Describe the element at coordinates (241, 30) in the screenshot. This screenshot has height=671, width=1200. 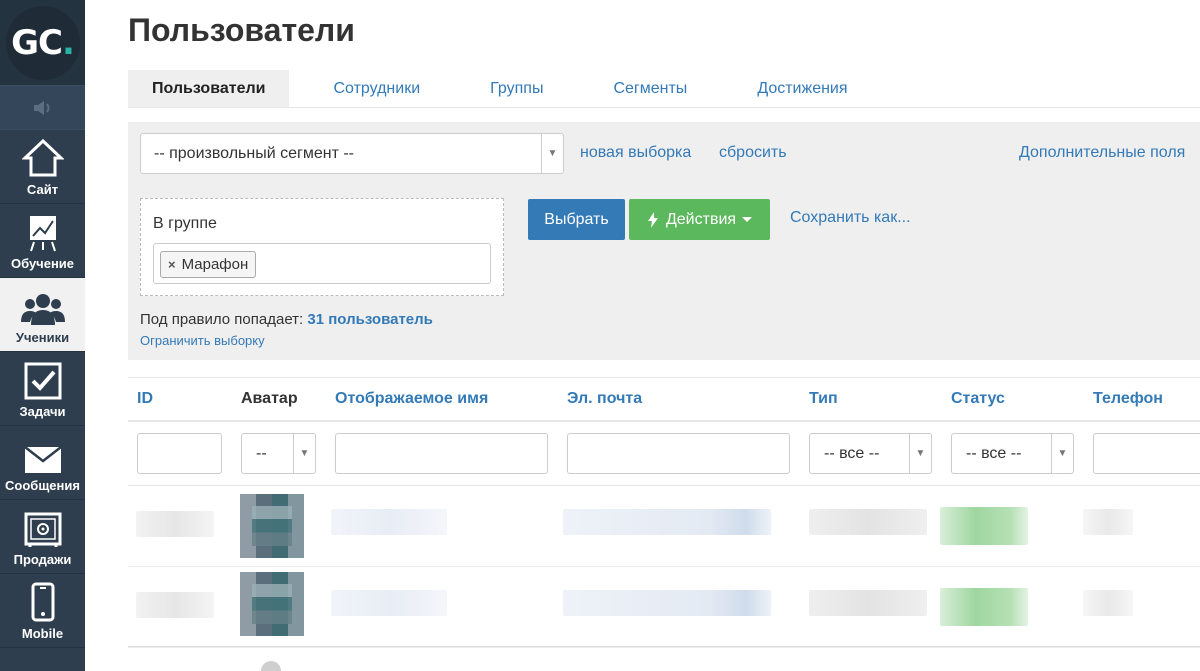
I see `page-title: Пользователи` at that location.